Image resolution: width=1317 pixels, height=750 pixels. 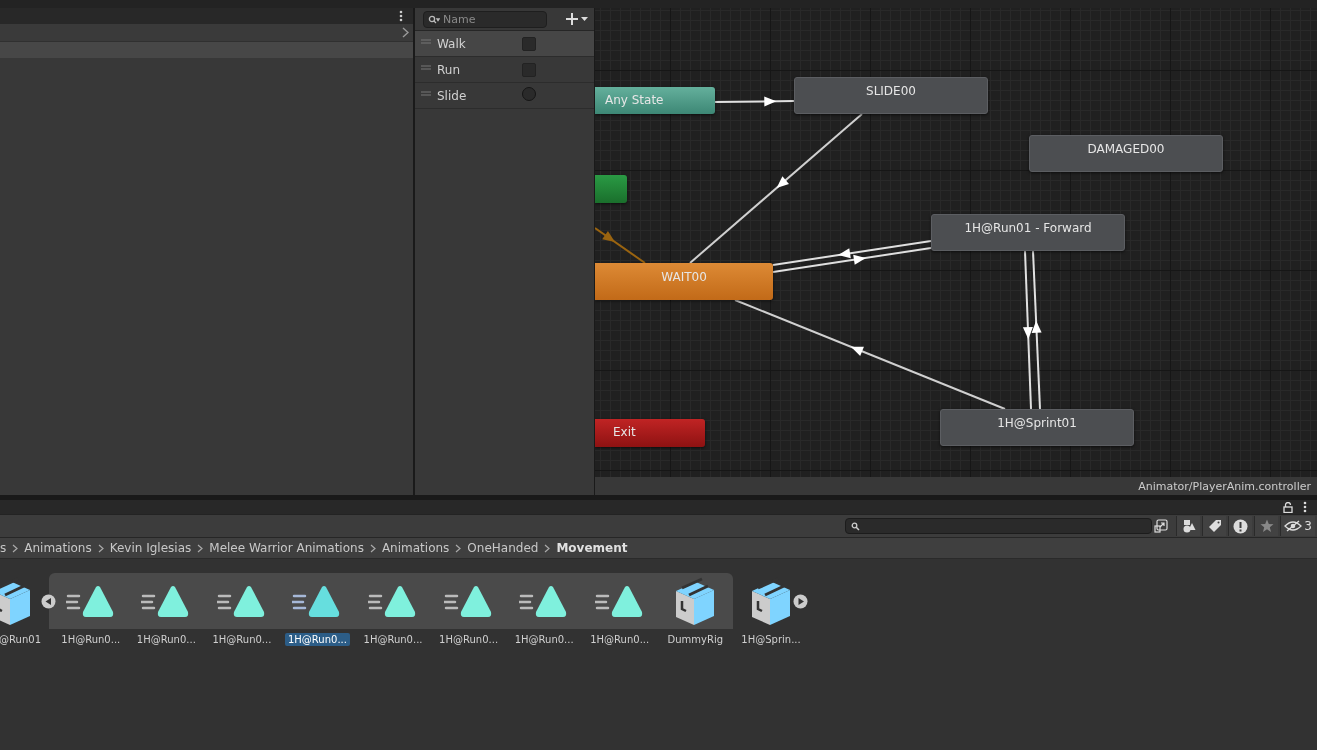 I want to click on lock-icon, so click(x=1288, y=507).